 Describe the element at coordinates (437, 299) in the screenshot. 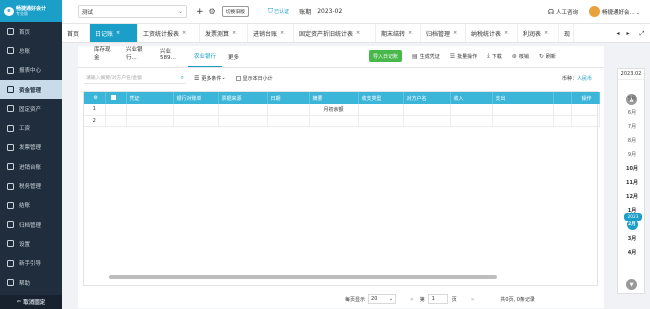

I see `page-input: 1` at that location.